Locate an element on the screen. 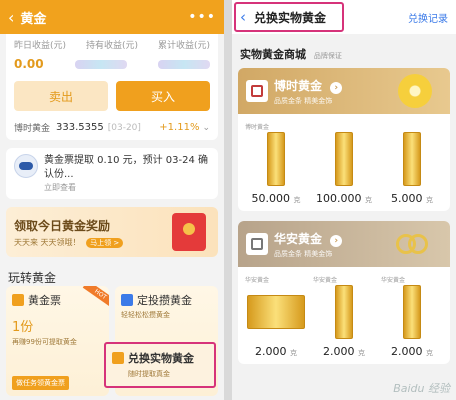 The image size is (456, 400). stat-value-yesterday: 0.00 is located at coordinates (29, 64).